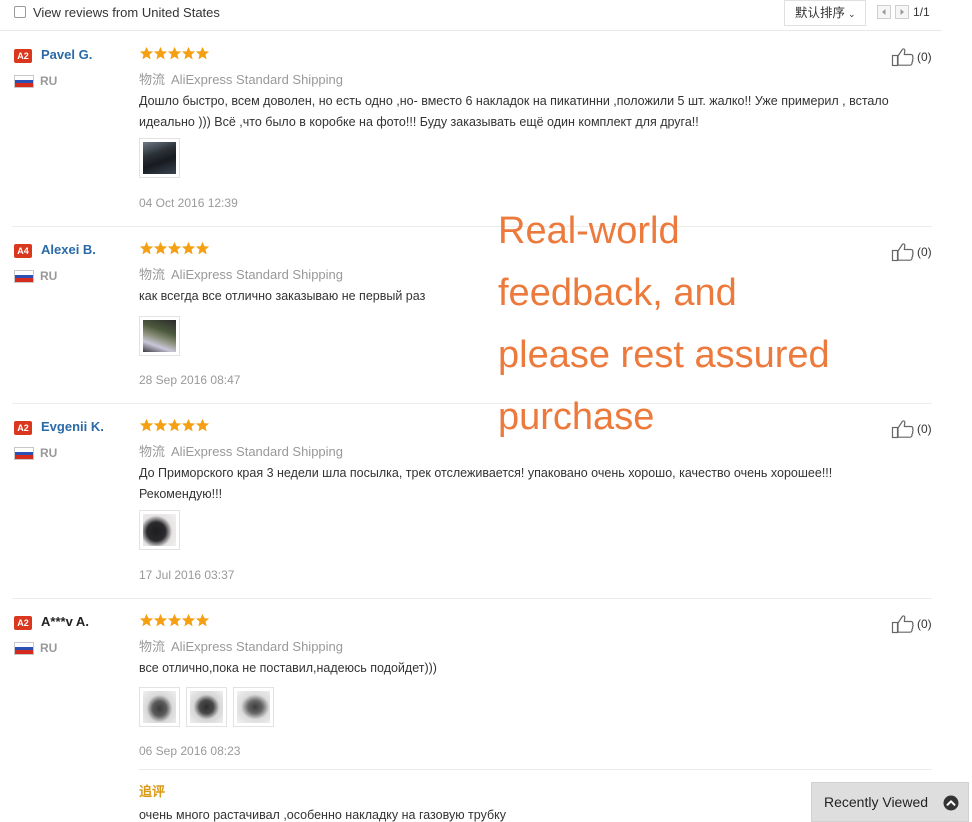 Image resolution: width=972 pixels, height=822 pixels. Describe the element at coordinates (67, 54) in the screenshot. I see `reviewer-name: Pavel G.` at that location.